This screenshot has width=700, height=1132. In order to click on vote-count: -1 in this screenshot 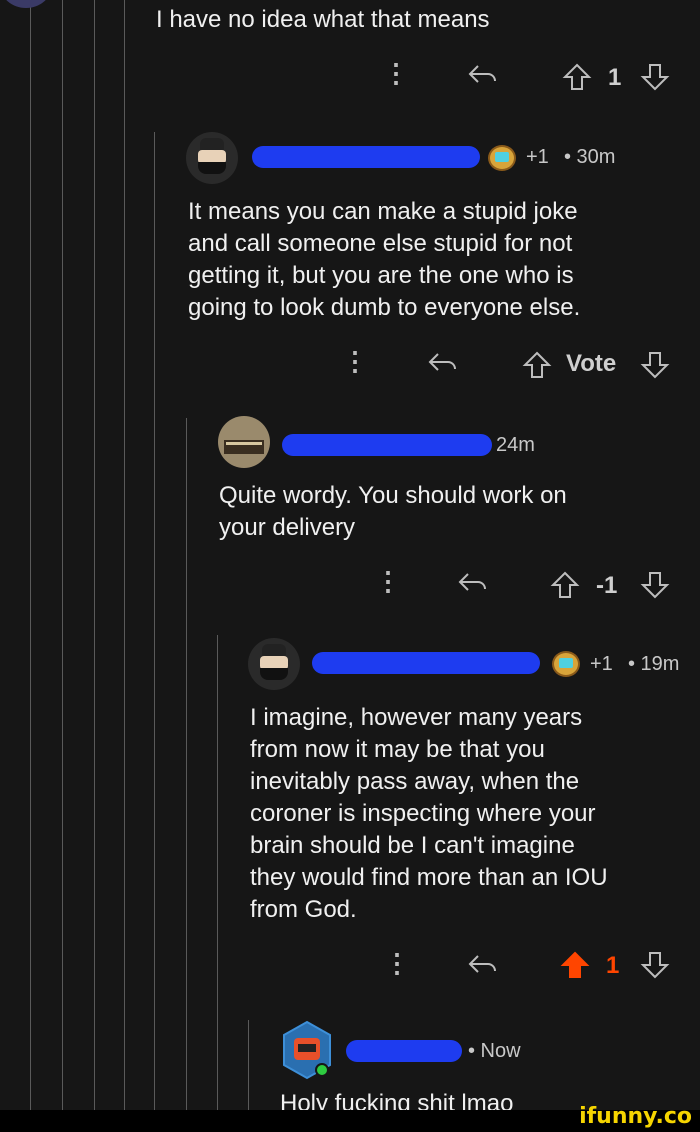, I will do `click(607, 585)`.